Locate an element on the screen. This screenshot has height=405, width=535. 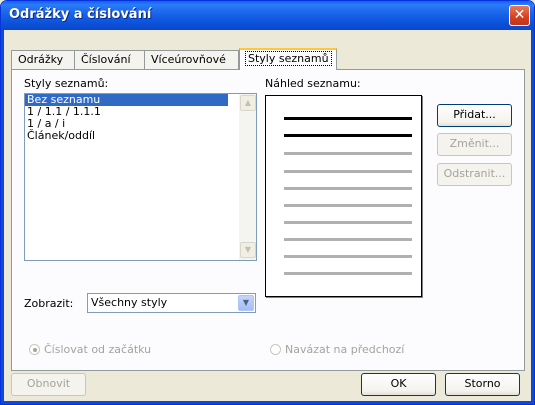
scroll-up-button: ▲ is located at coordinates (248, 103).